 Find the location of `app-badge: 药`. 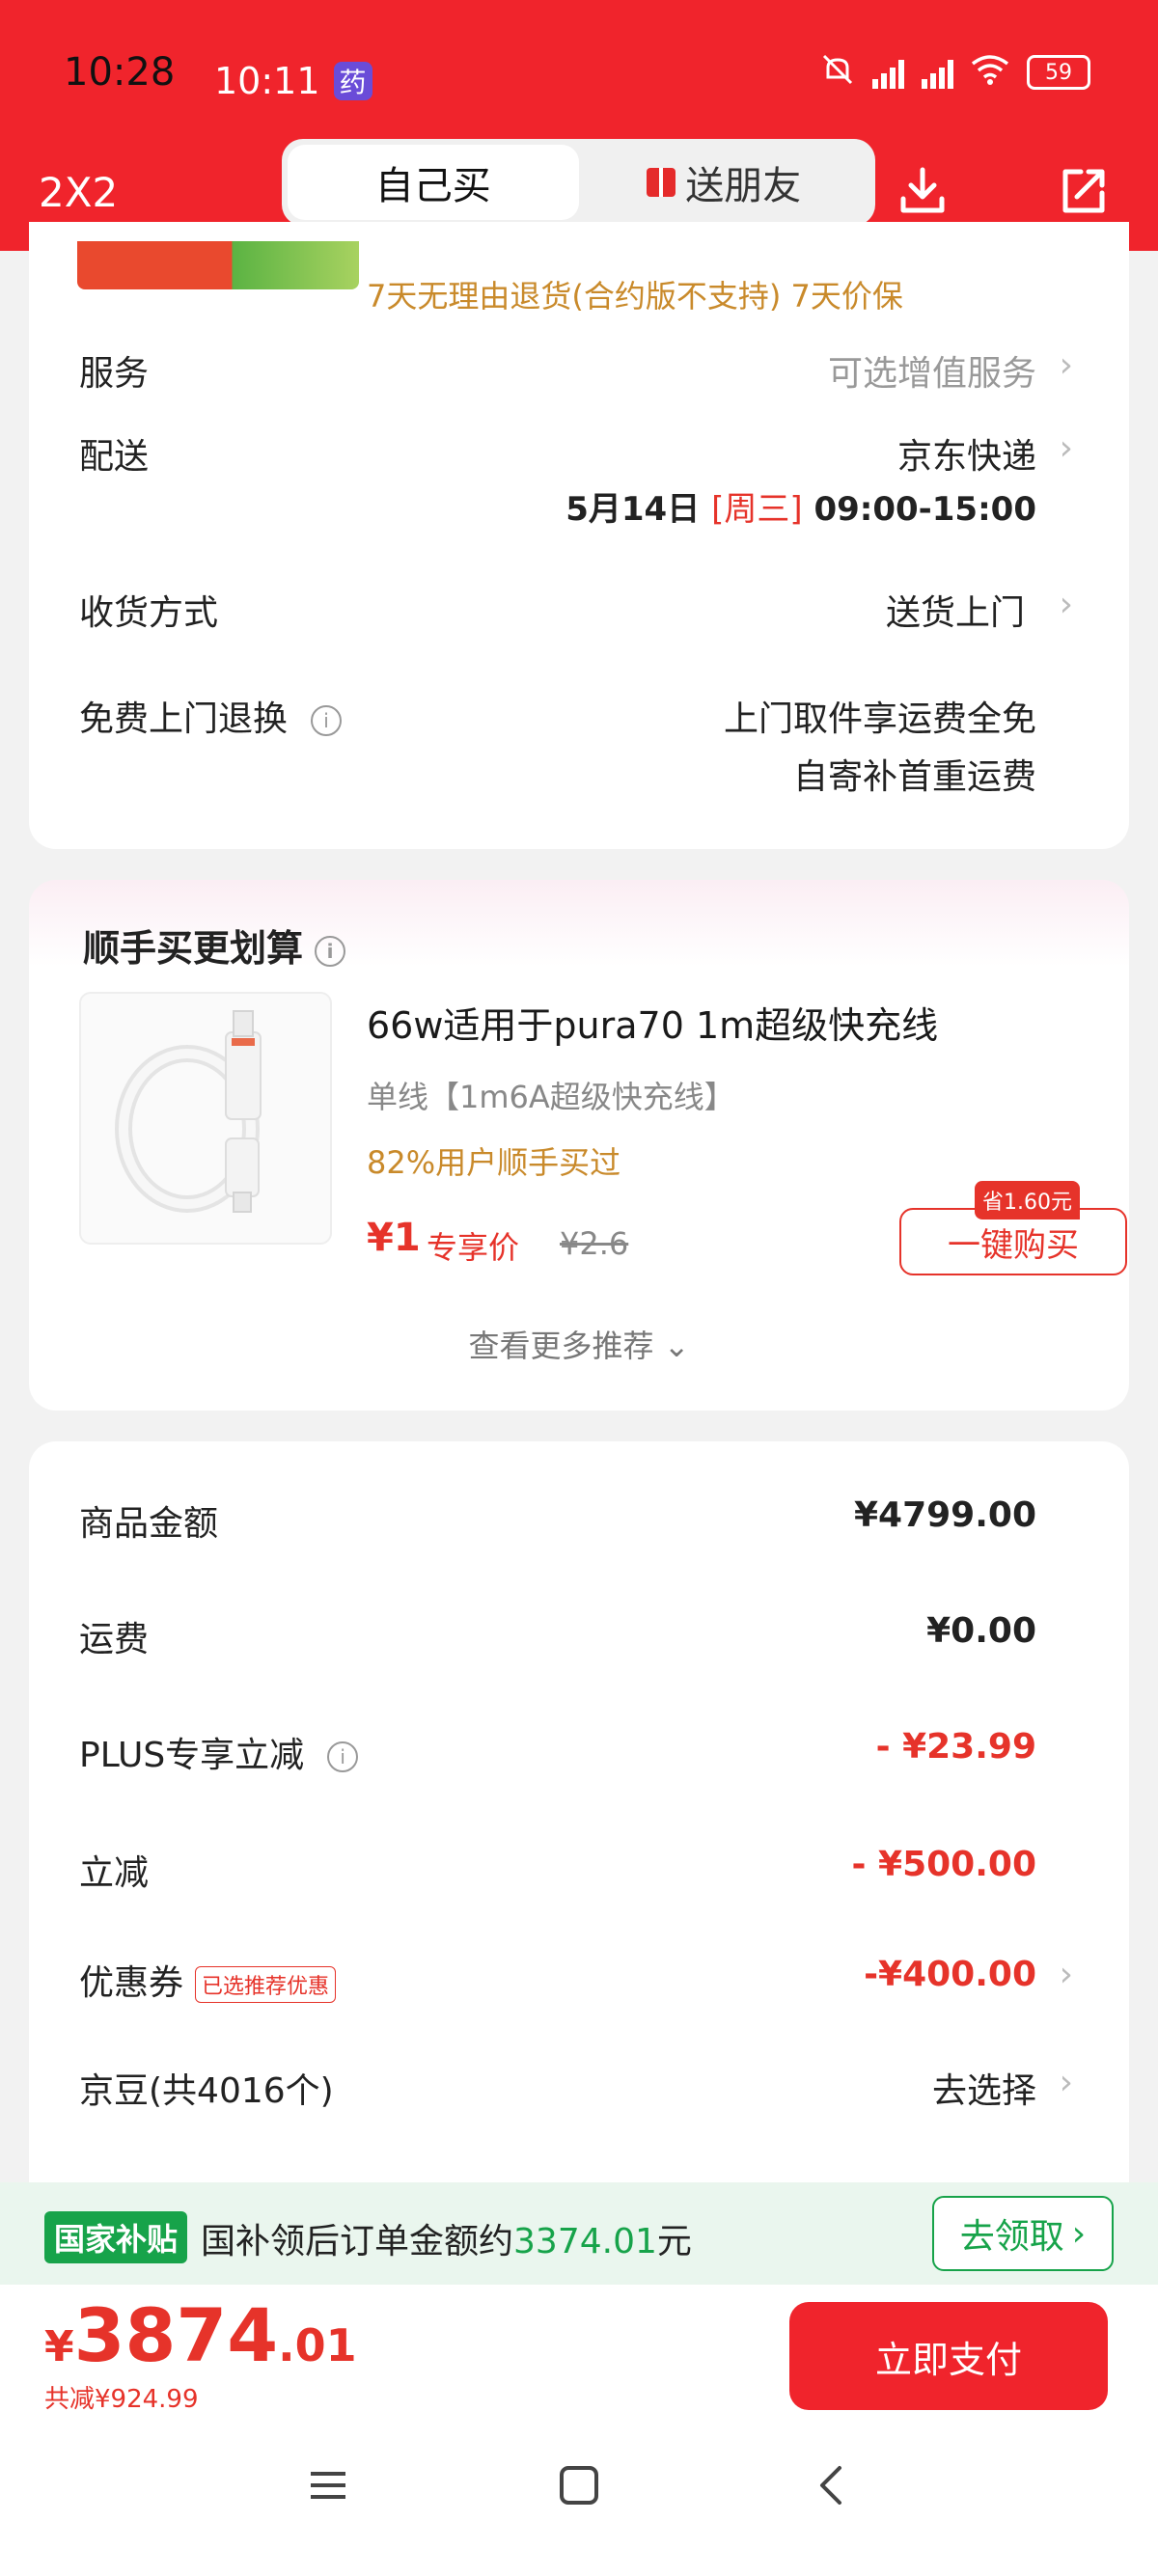

app-badge: 药 is located at coordinates (352, 81).